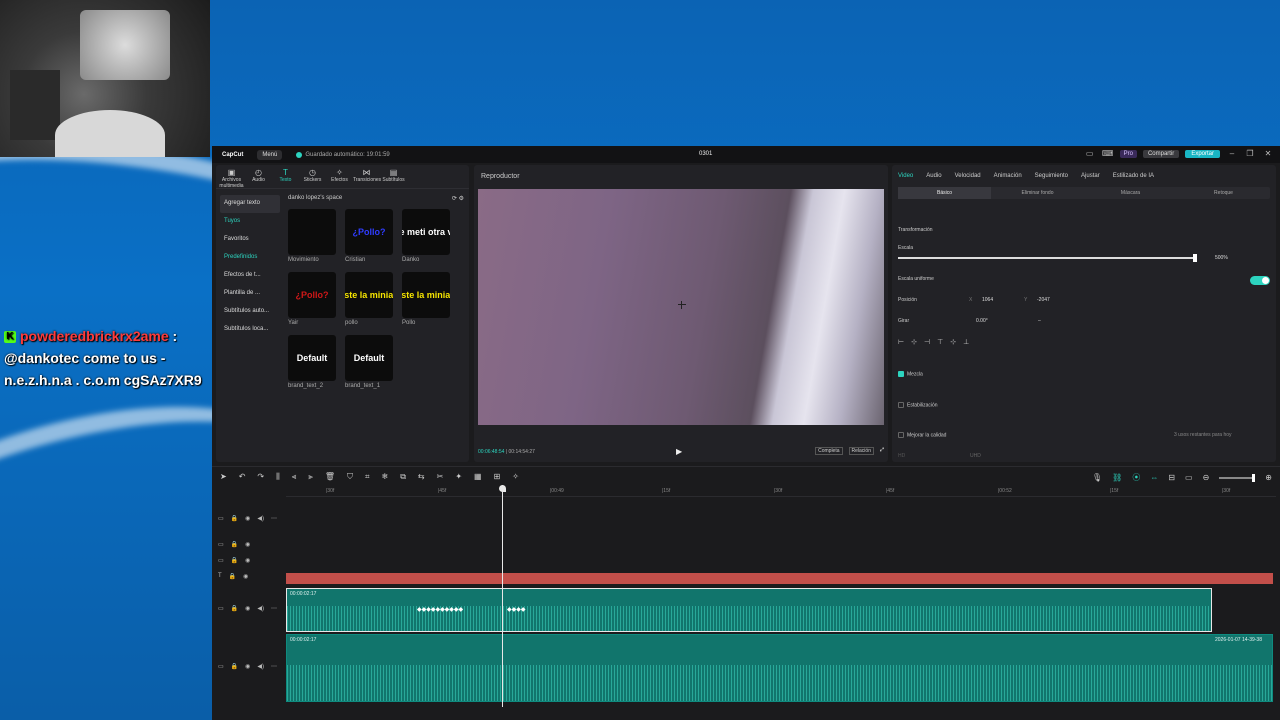 This screenshot has height=720, width=1280. Describe the element at coordinates (1189, 477) in the screenshot. I see `caption-icon: ▭` at that location.